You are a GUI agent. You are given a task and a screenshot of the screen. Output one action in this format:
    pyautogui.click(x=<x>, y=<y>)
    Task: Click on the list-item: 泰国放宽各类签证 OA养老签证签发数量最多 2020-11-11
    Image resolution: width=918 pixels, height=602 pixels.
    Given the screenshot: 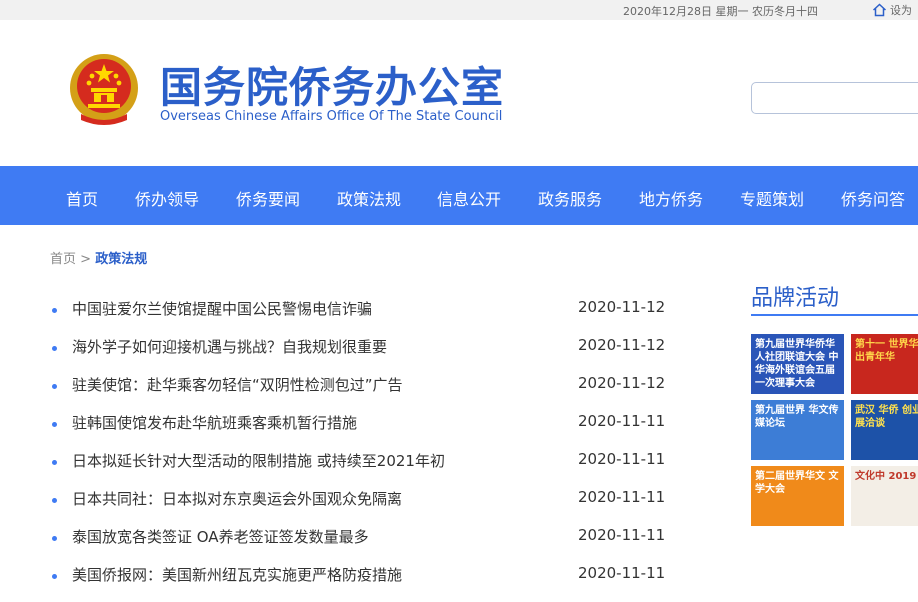 What is the action you would take?
    pyautogui.click(x=360, y=545)
    